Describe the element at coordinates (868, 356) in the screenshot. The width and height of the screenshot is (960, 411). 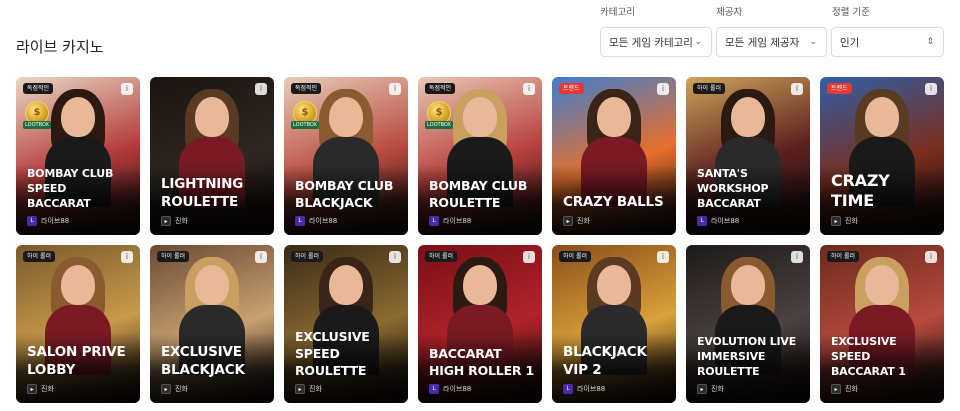
I see `game-title: EXCLUSIVE SPEED BACCARAT 1` at that location.